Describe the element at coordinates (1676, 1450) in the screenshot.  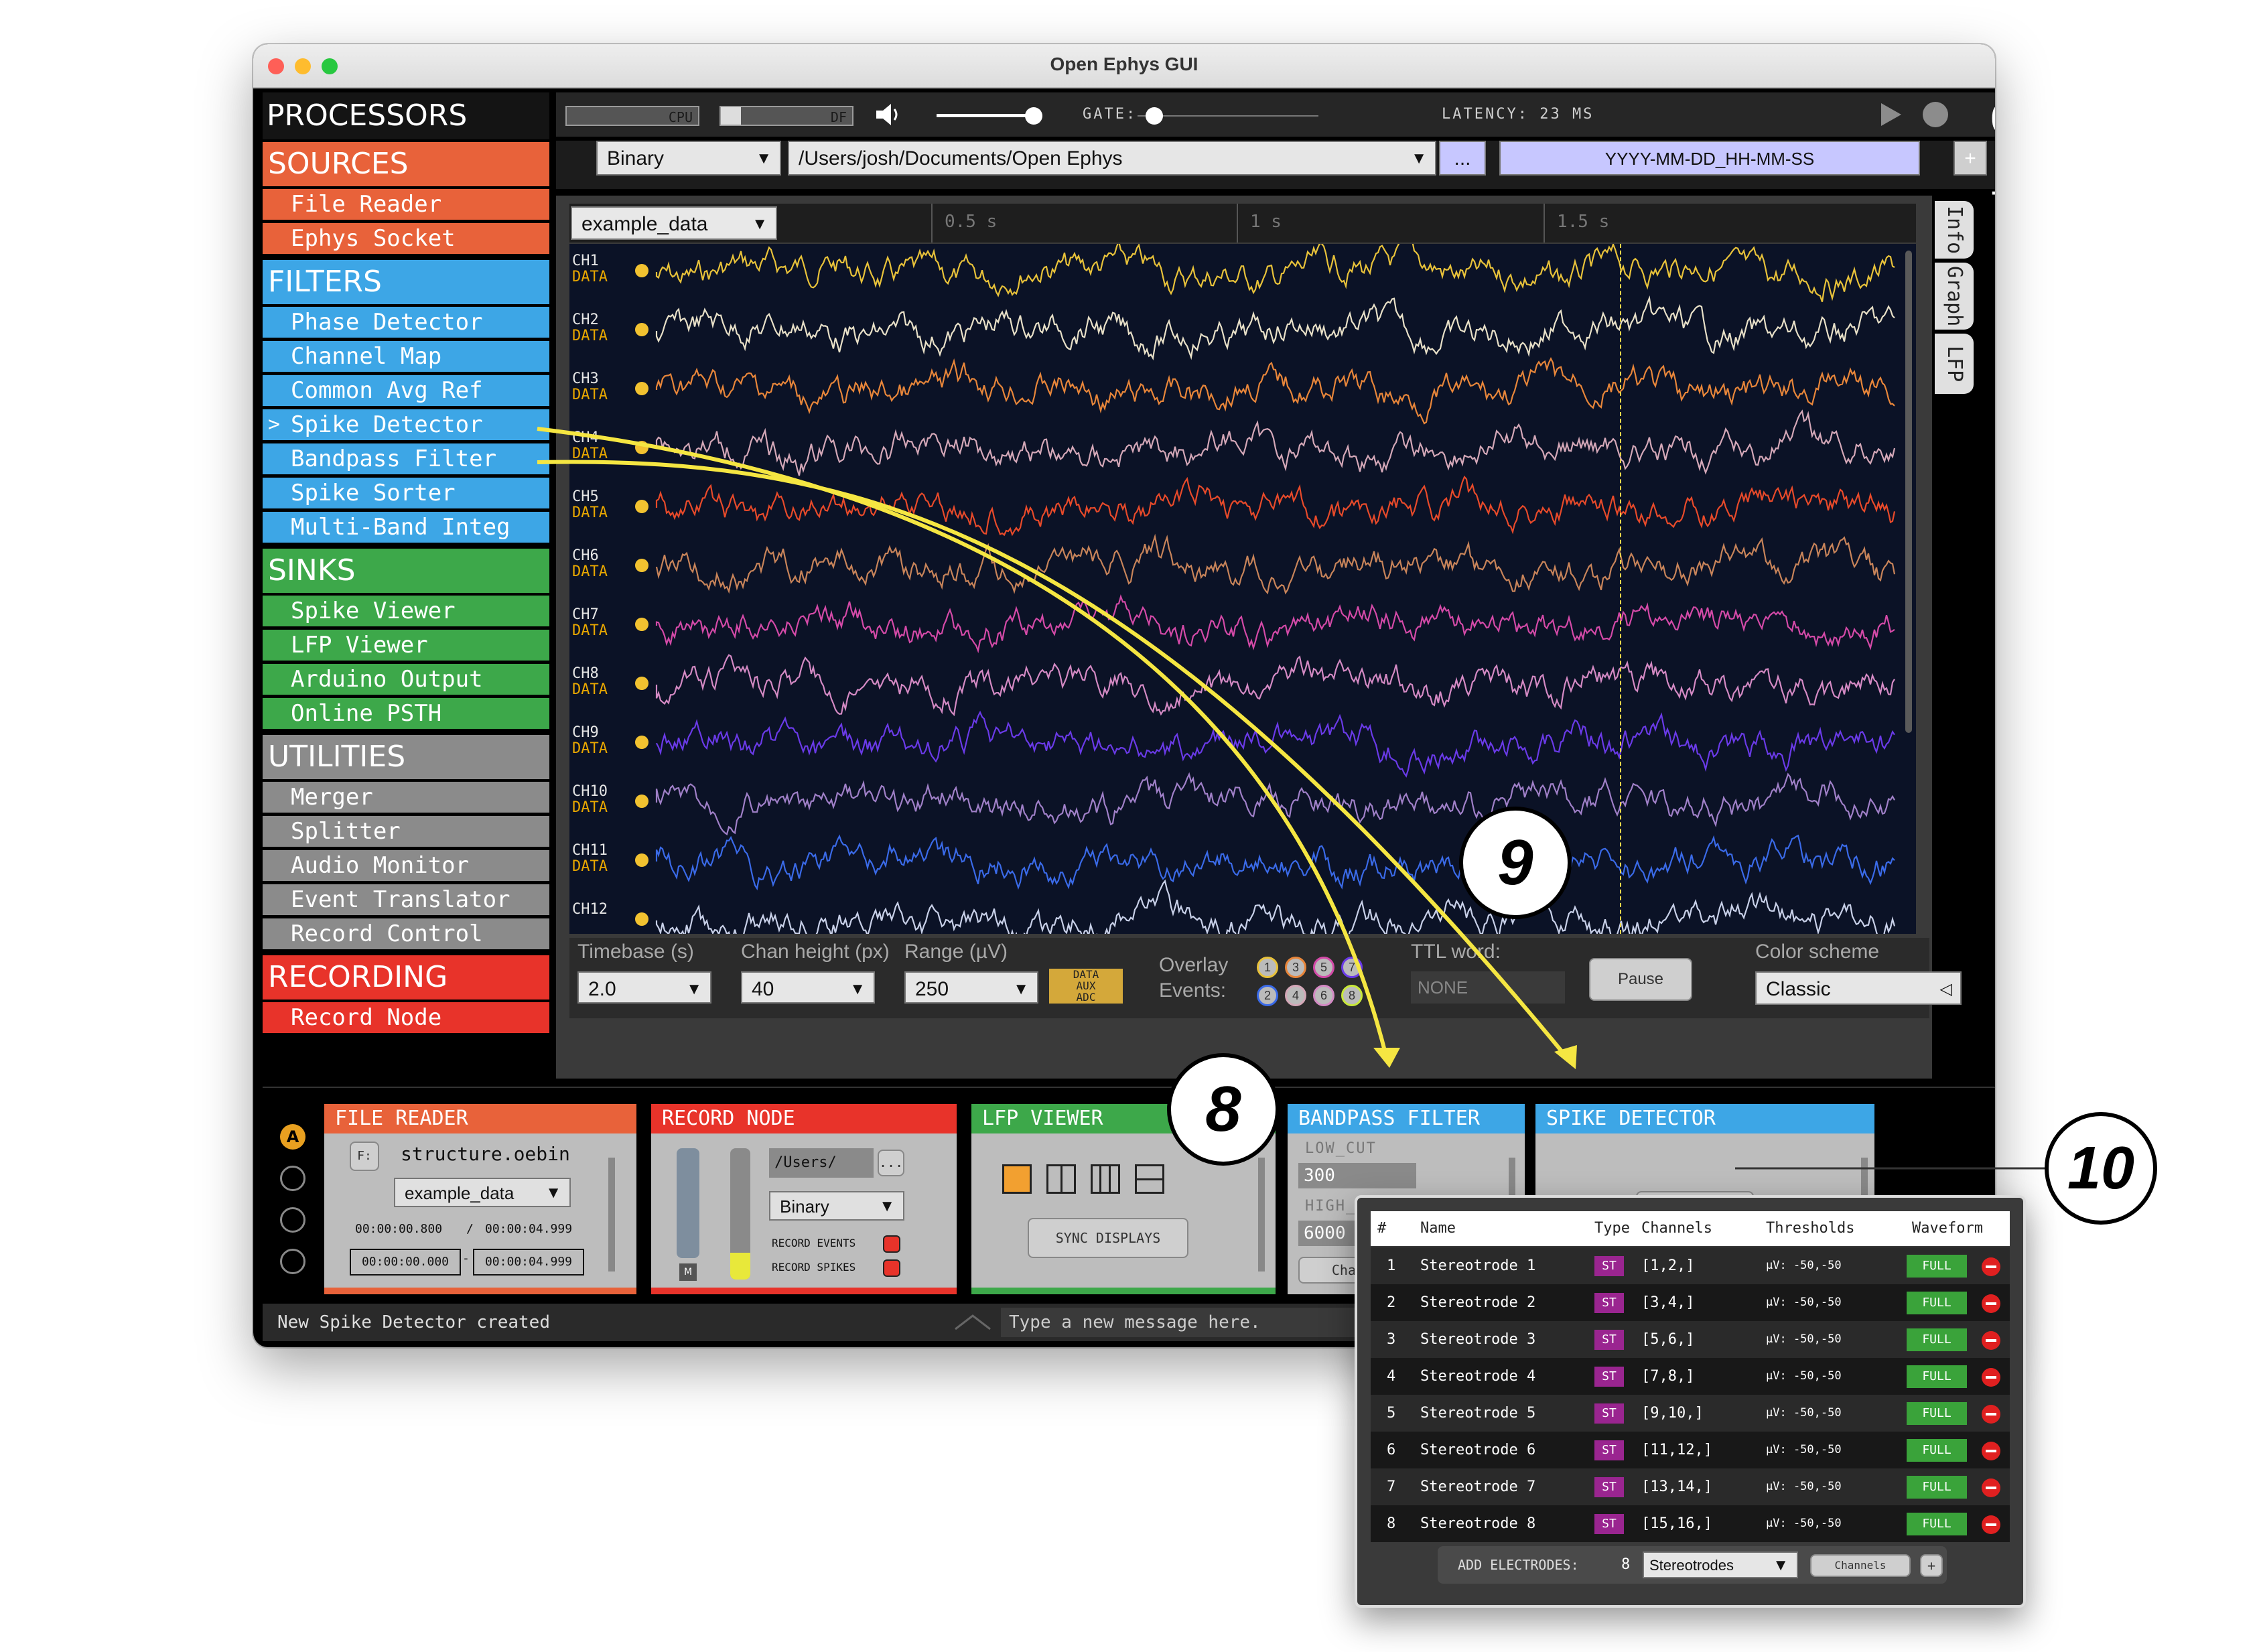
I see `electrode-channels: [11,12,]` at that location.